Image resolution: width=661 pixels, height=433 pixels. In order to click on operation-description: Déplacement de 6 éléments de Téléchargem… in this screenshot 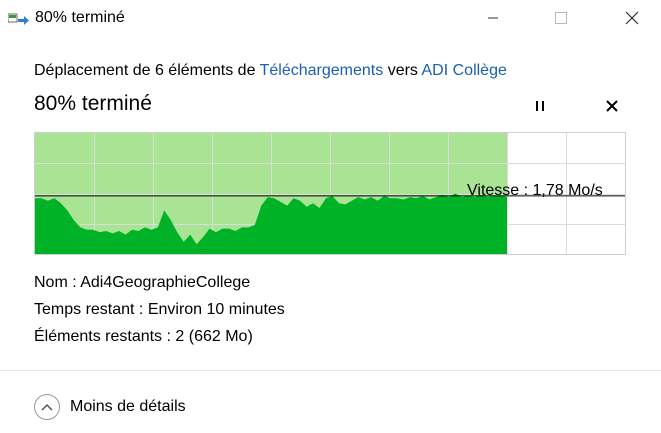, I will do `click(270, 71)`.